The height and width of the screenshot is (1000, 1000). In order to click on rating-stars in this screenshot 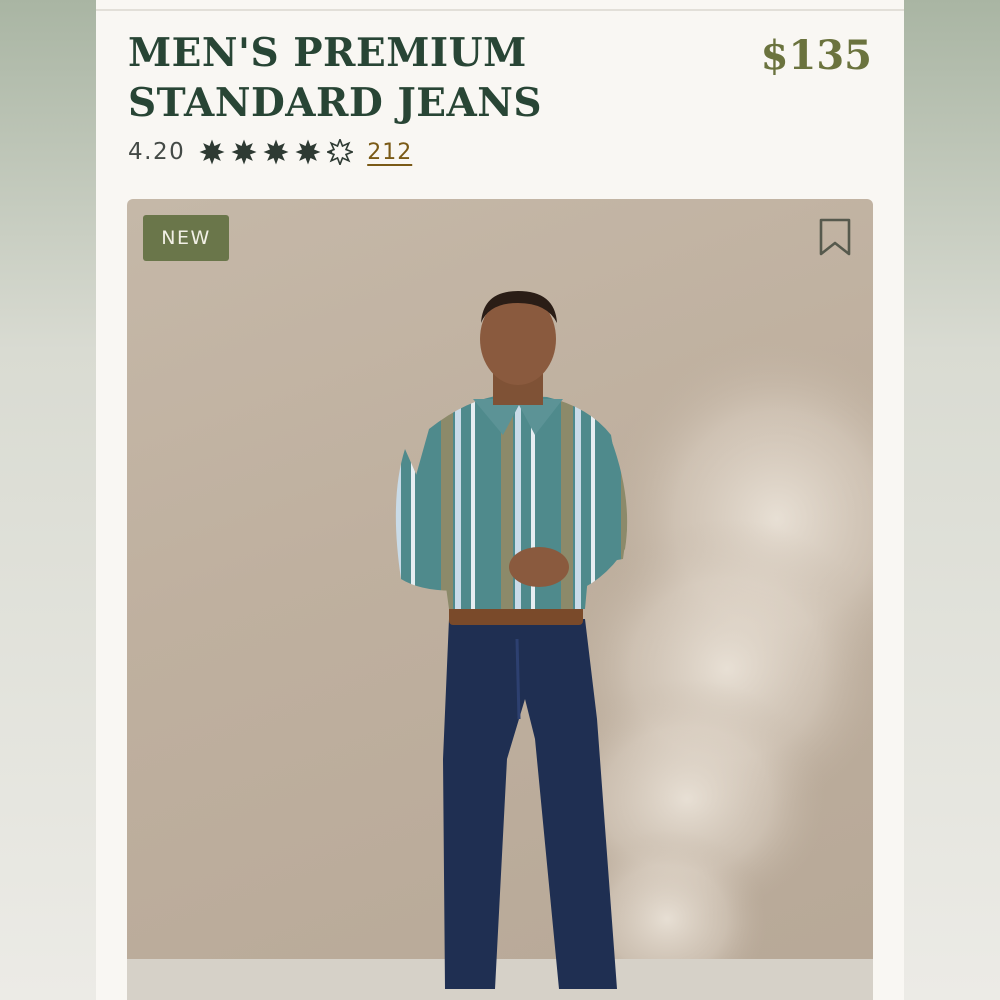, I will do `click(276, 152)`.